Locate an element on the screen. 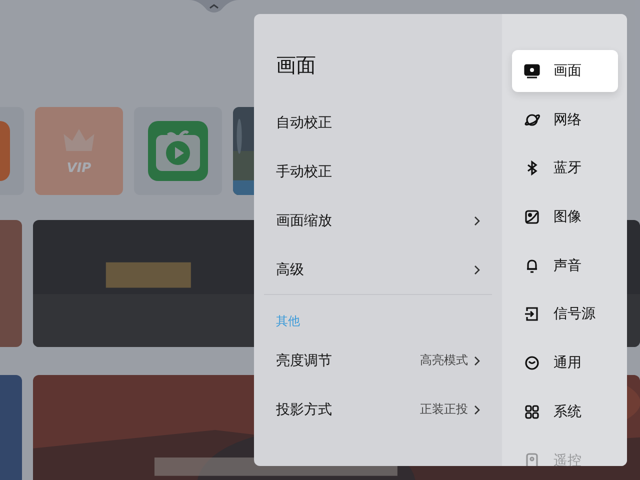 This screenshot has width=640, height=480. sidebar-item: 画面 is located at coordinates (565, 71).